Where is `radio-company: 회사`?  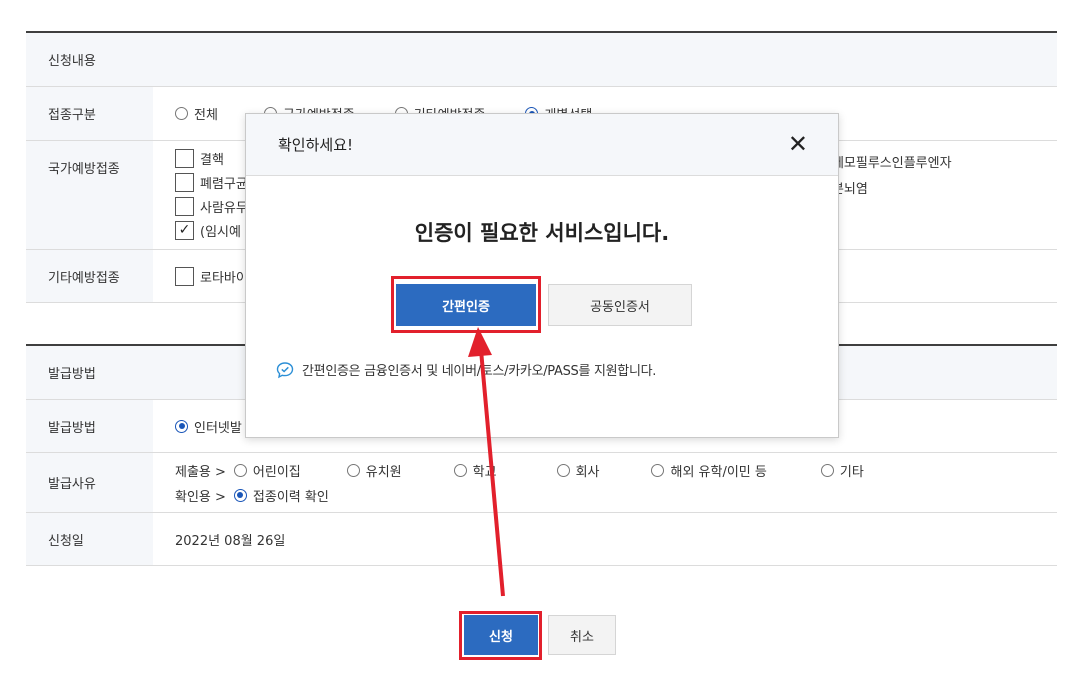 radio-company: 회사 is located at coordinates (578, 470).